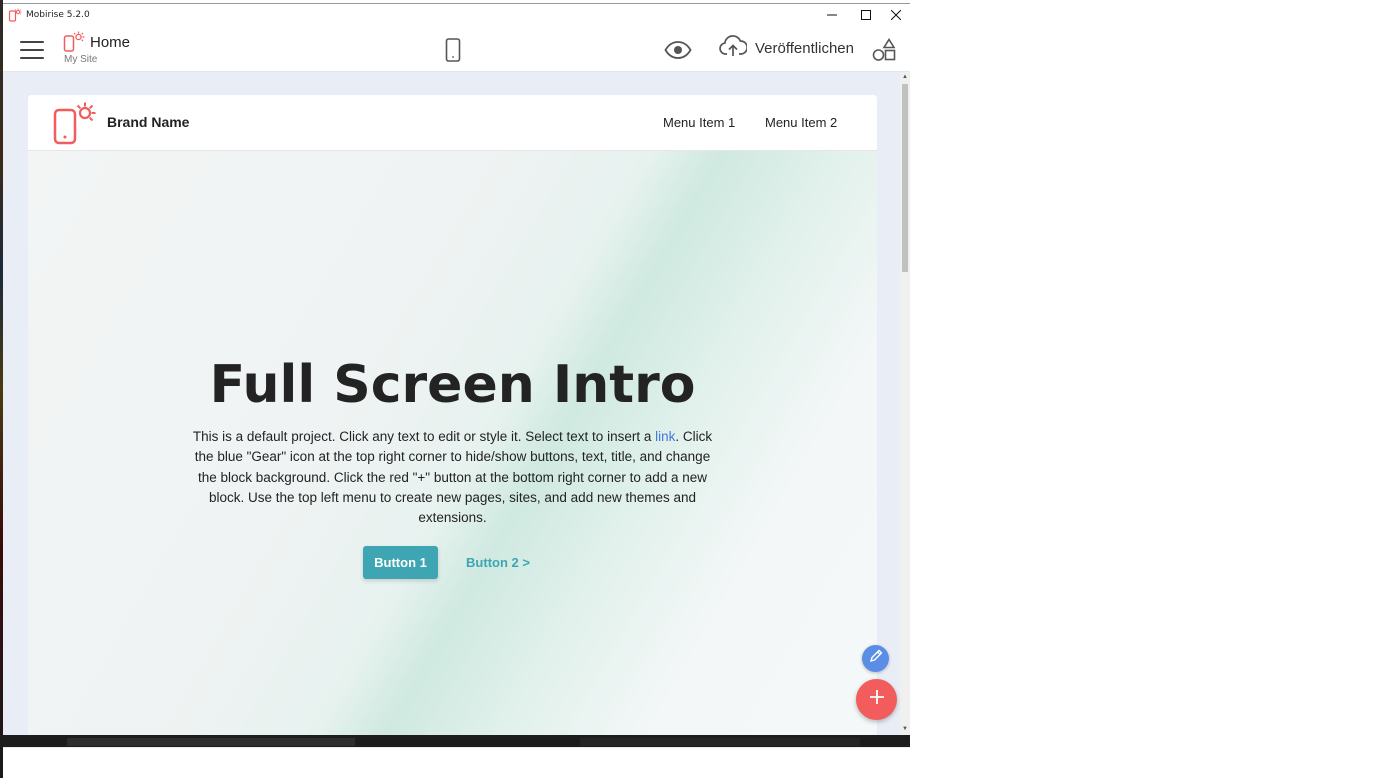 The width and height of the screenshot is (1383, 778). I want to click on editor-toolbar: Home My Site Veröffentlichen, so click(456, 49).